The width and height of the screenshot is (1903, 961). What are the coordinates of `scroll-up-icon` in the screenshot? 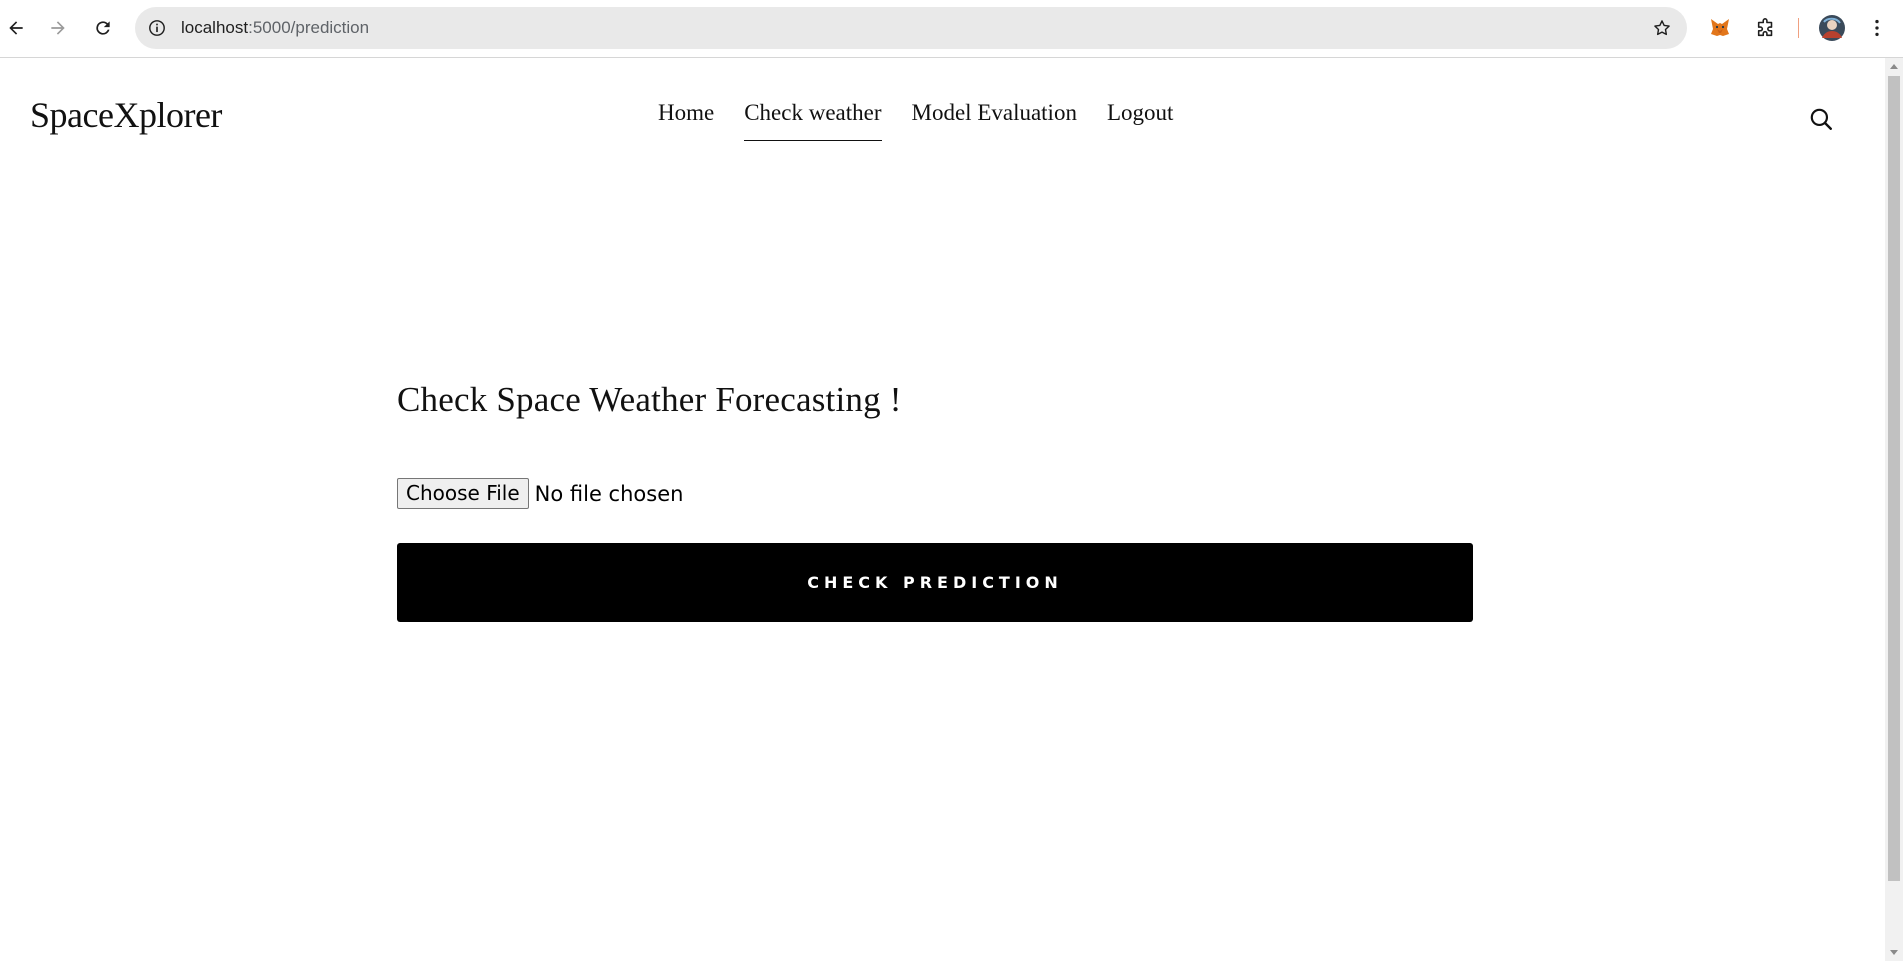 It's located at (1894, 66).